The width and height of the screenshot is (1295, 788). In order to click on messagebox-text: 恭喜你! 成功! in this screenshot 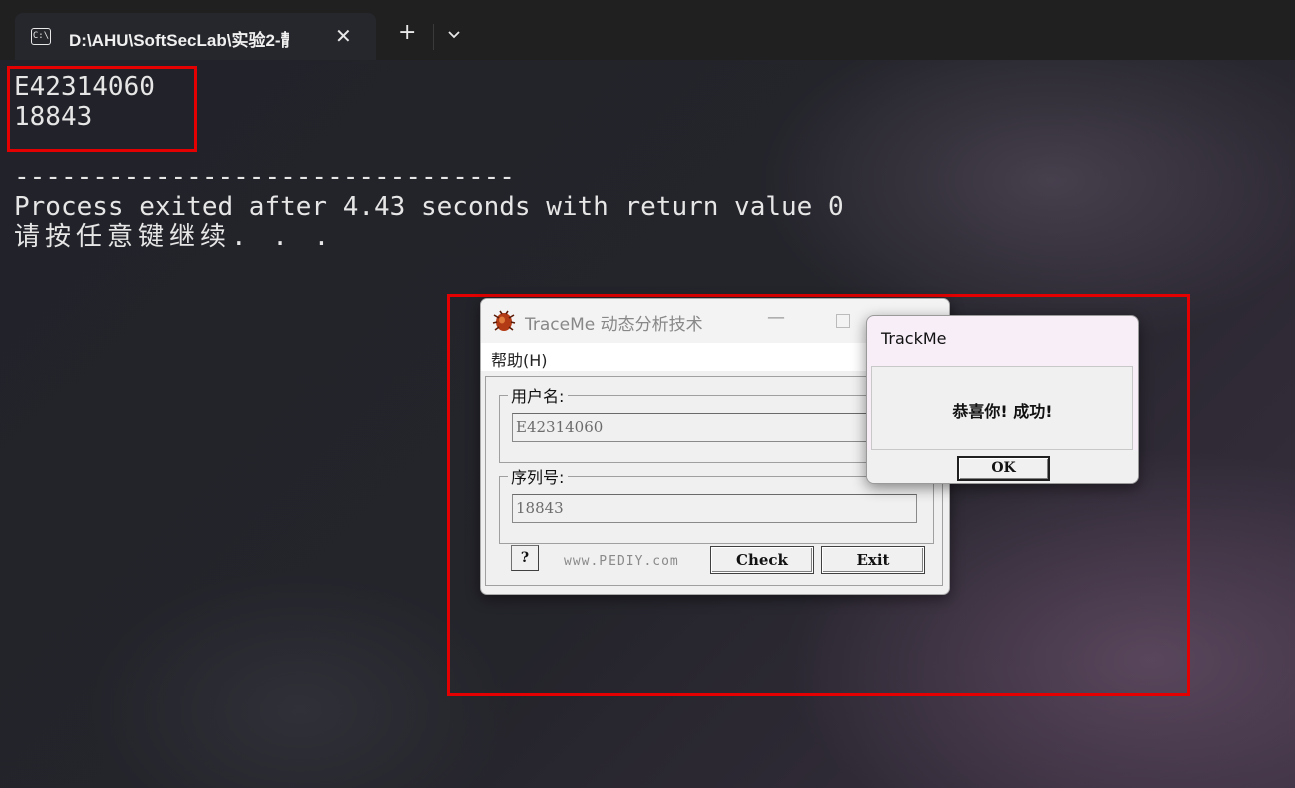, I will do `click(1002, 411)`.